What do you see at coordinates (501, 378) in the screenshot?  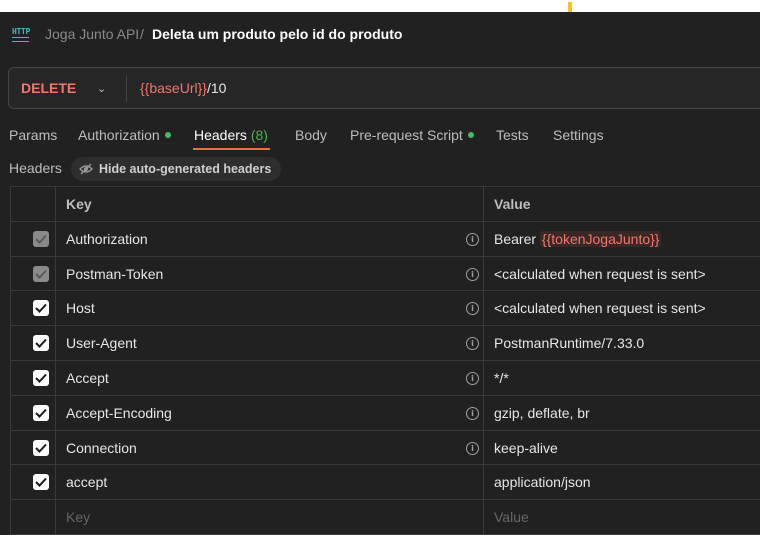 I see `header-value: */*` at bounding box center [501, 378].